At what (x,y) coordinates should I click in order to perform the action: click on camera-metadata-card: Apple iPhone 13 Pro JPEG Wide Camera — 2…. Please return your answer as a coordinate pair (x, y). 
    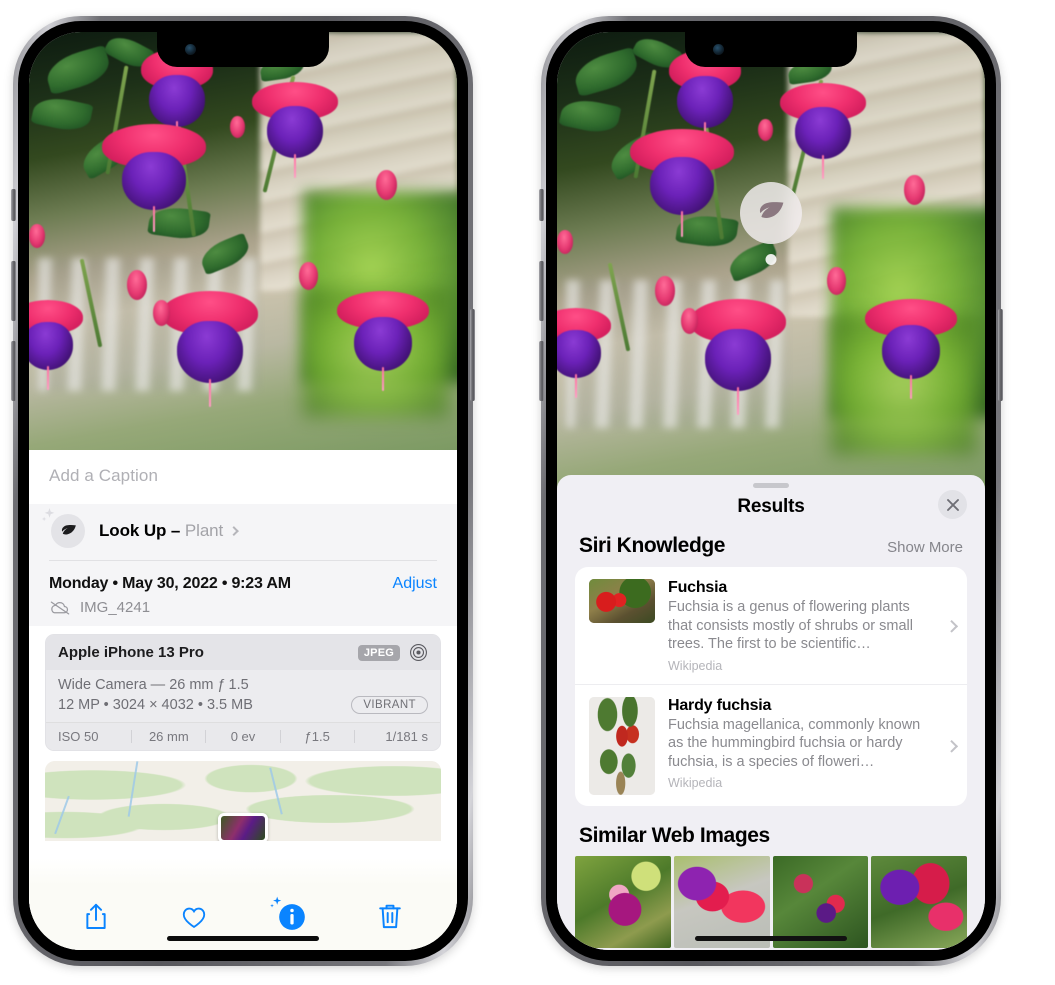
    Looking at the image, I should click on (243, 692).